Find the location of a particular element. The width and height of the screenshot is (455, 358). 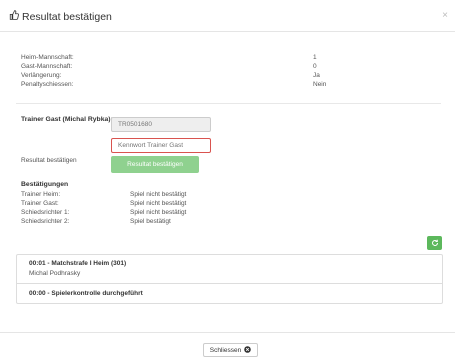

confirmation-status-schiedsrichter-2: Spiel bestätigt is located at coordinates (150, 221).